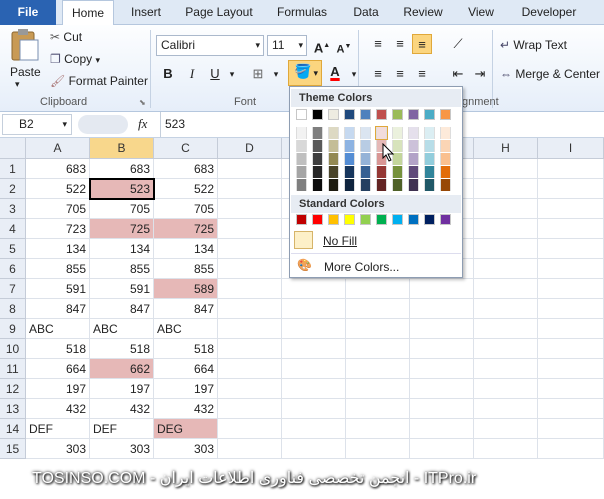 The height and width of the screenshot is (499, 604). What do you see at coordinates (66, 37) in the screenshot?
I see `cut-button: ✂ Cut` at bounding box center [66, 37].